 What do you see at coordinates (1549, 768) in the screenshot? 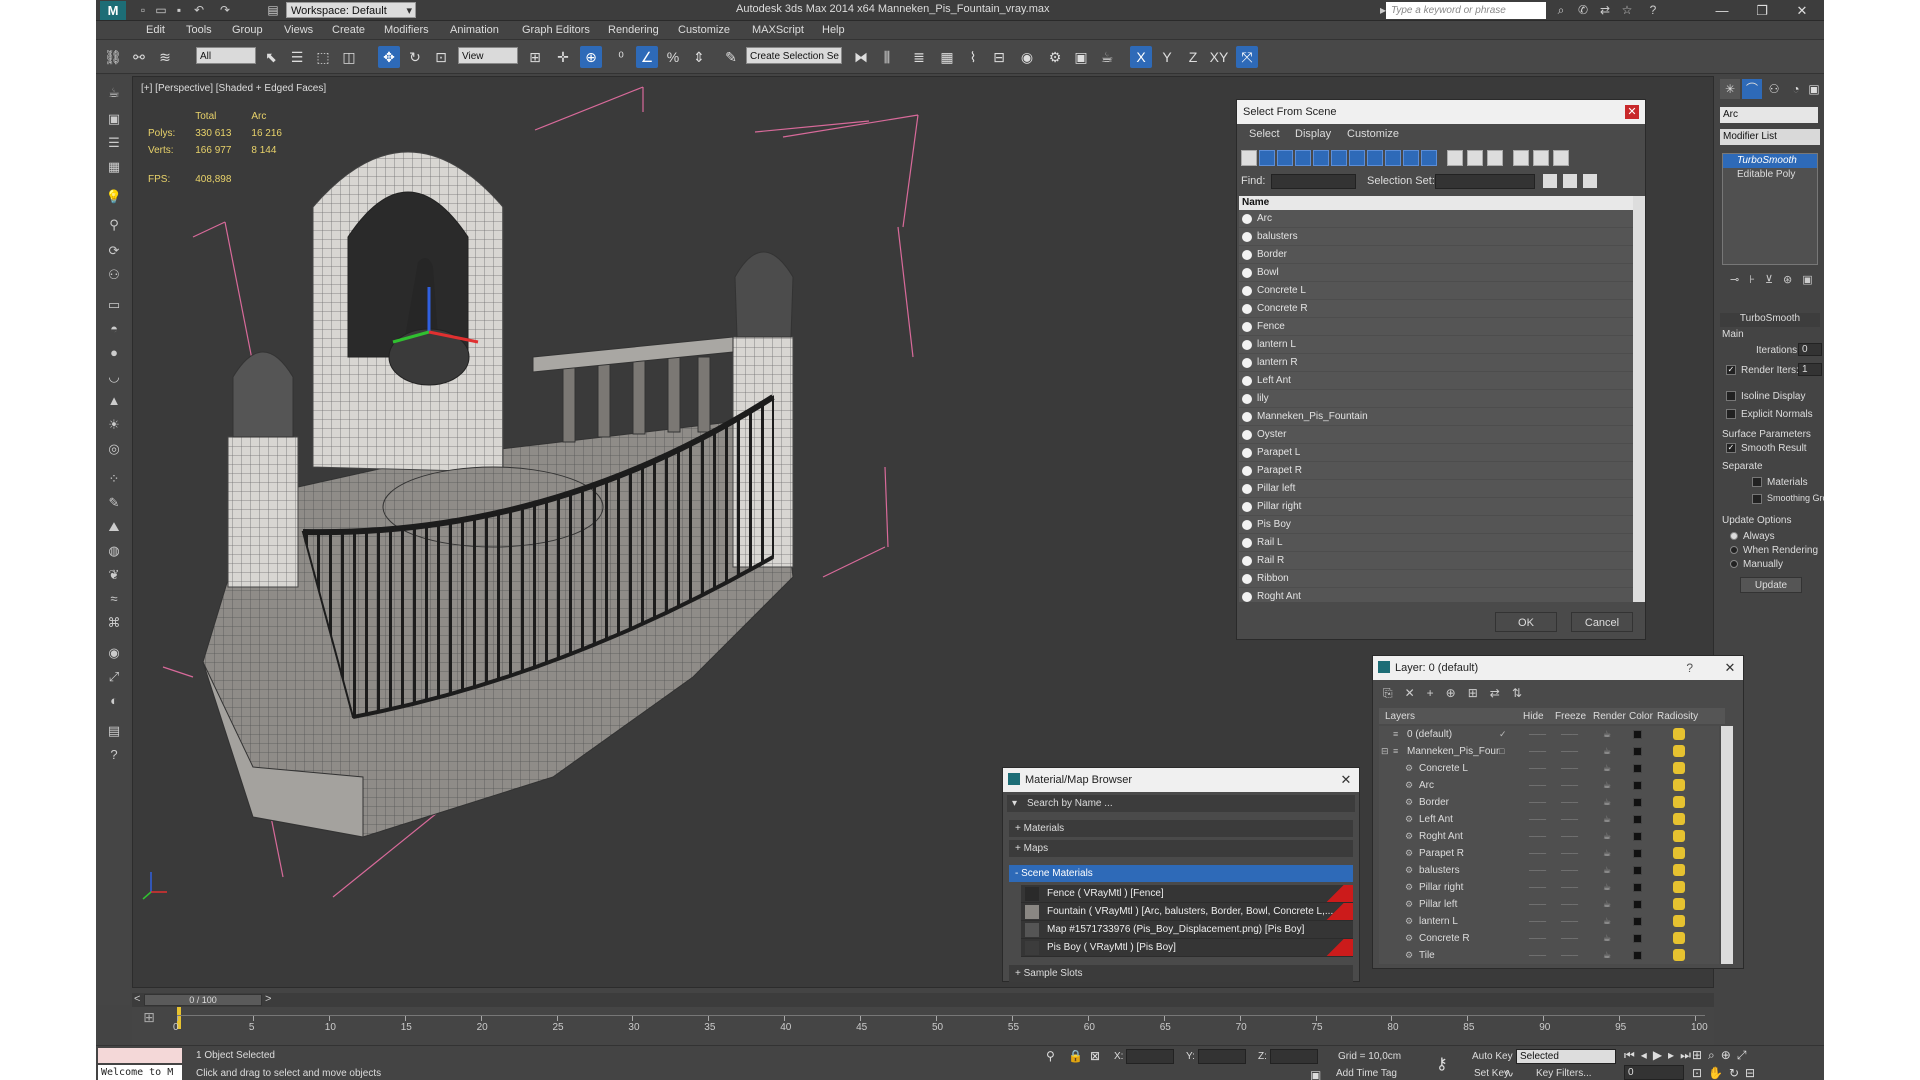
I see `layer-row: ⚙ Concrete L ─── ─── ☕` at bounding box center [1549, 768].